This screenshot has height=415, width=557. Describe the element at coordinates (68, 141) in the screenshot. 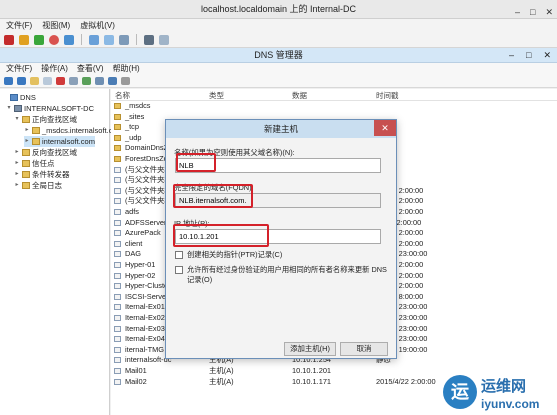

I see `tree-item-label: internalsoft.com` at that location.